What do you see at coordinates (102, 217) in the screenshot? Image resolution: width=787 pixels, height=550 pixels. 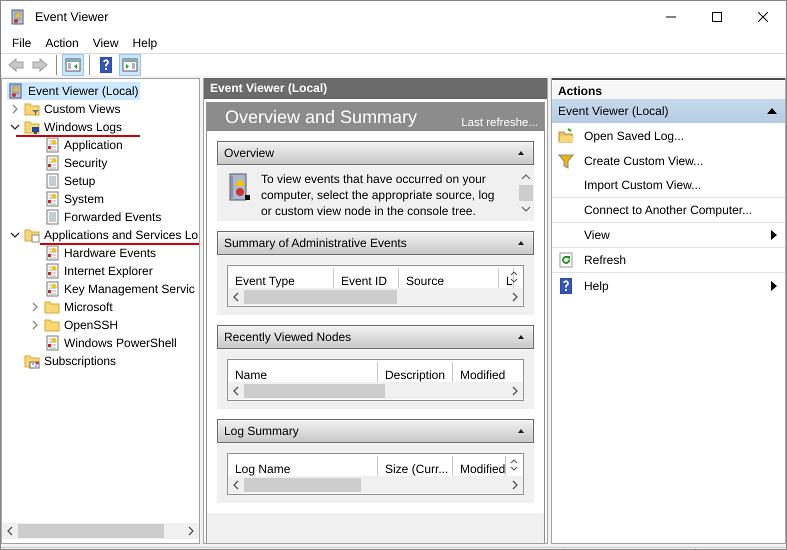 I see `tree-item: Forwarded Events` at bounding box center [102, 217].